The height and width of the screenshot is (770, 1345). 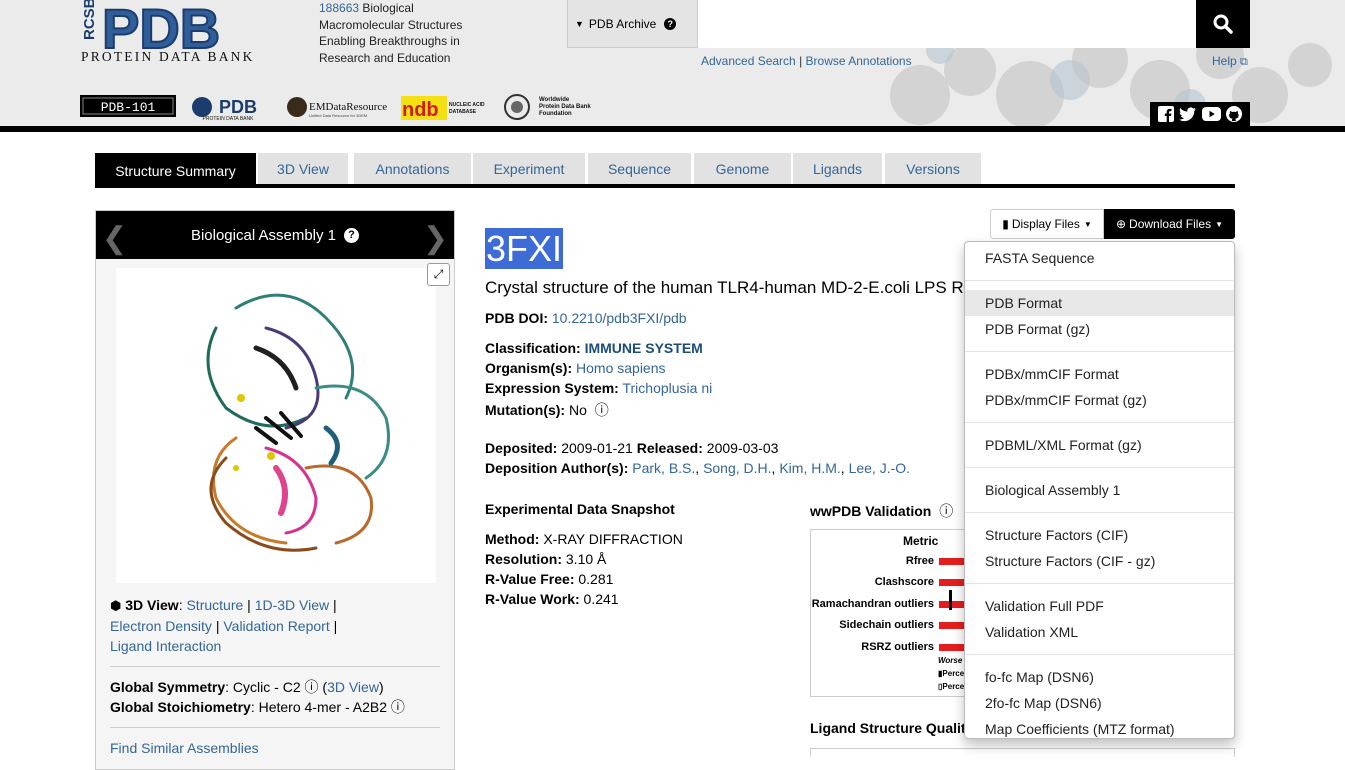 What do you see at coordinates (1099, 606) in the screenshot?
I see `download-menu-item: Validation Full PDF` at bounding box center [1099, 606].